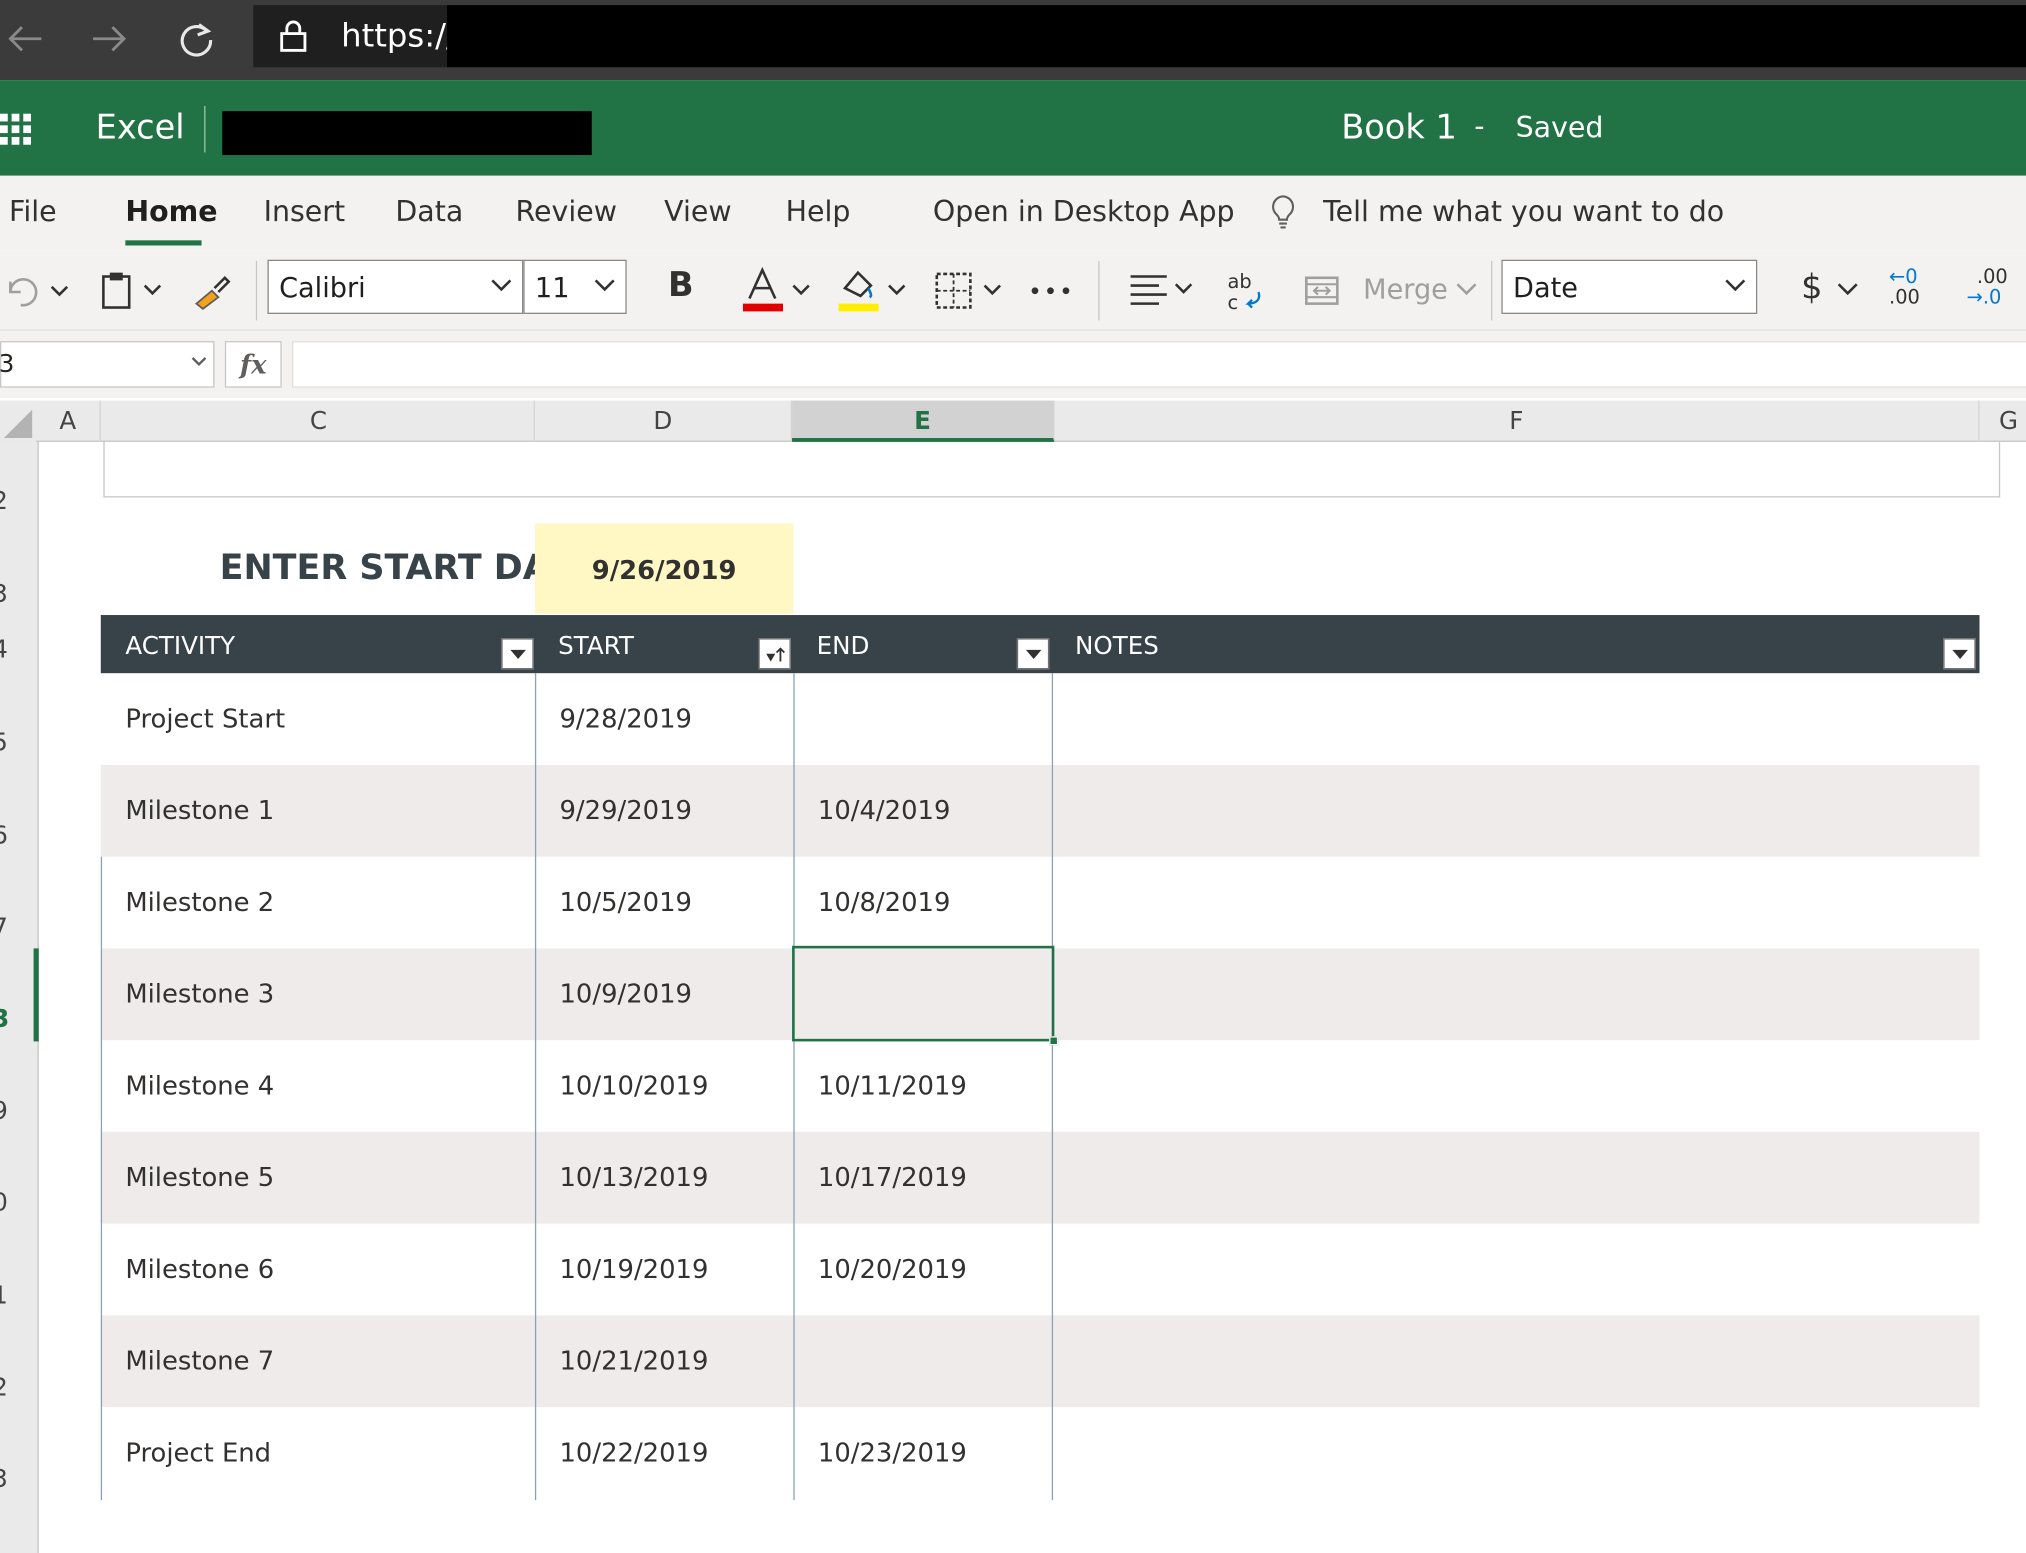 Image resolution: width=2026 pixels, height=1553 pixels. Describe the element at coordinates (1159, 364) in the screenshot. I see `formula-input` at that location.